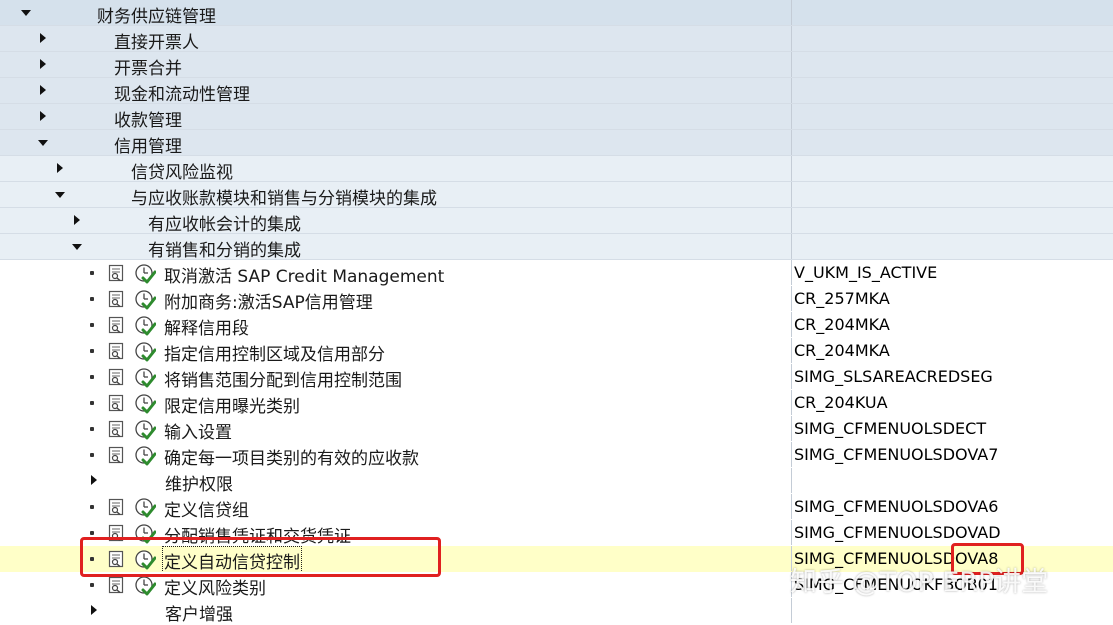 The image size is (1113, 625). What do you see at coordinates (284, 196) in the screenshot?
I see `node-label: 与应收账款模块和销售与分销模块的集成` at bounding box center [284, 196].